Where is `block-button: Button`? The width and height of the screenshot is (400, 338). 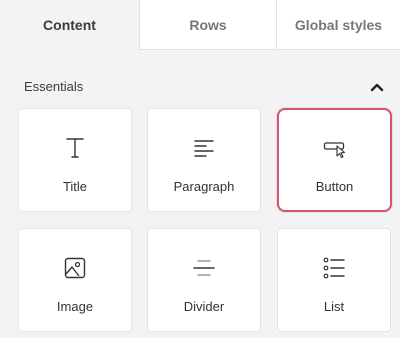 block-button: Button is located at coordinates (334, 160).